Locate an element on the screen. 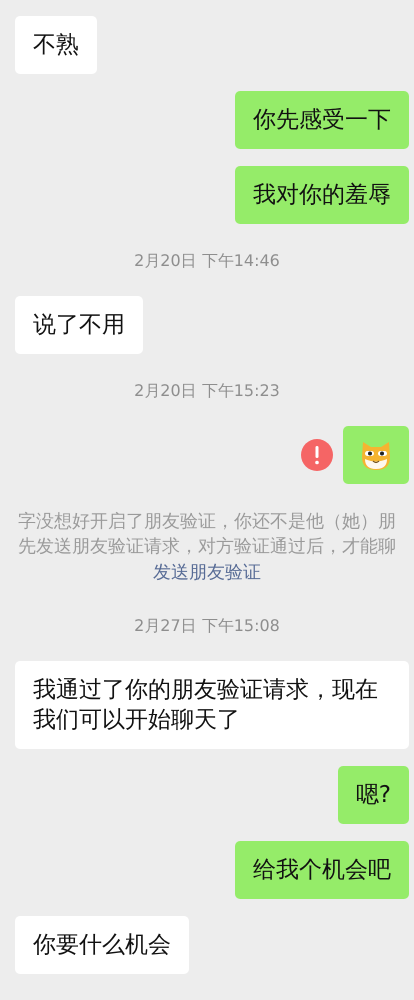  received-message: 说了不用 is located at coordinates (79, 325).